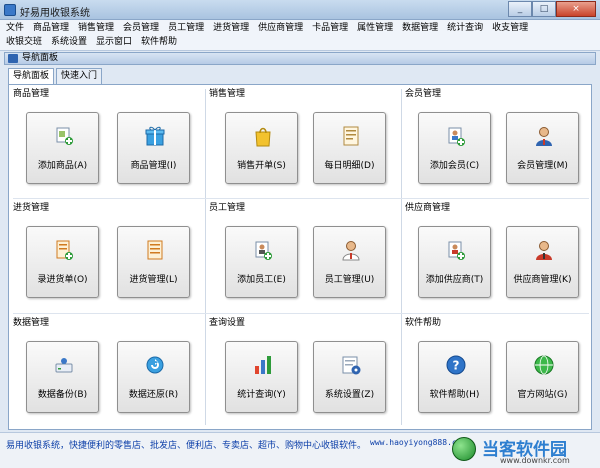 This screenshot has height=468, width=600. Describe the element at coordinates (155, 250) in the screenshot. I see `purchase-list-icon` at that location.